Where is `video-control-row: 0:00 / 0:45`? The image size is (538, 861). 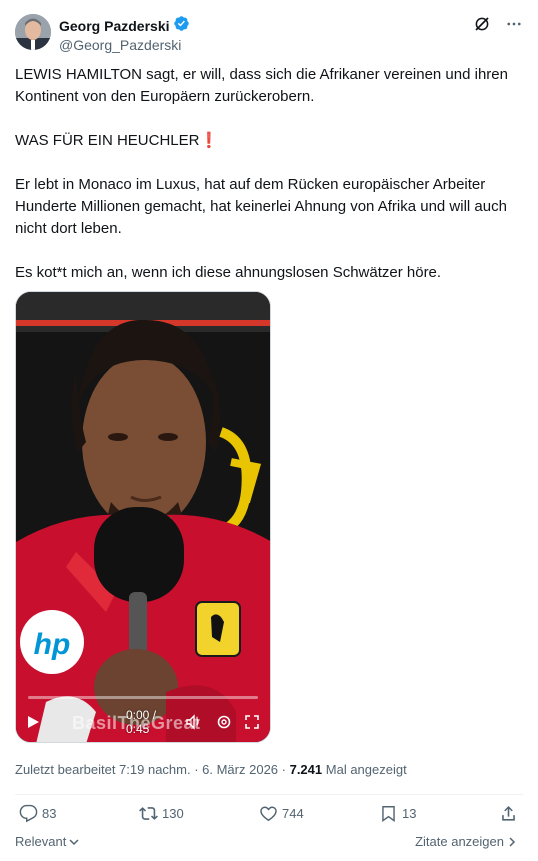
video-control-row: 0:00 / 0:45 is located at coordinates (143, 722).